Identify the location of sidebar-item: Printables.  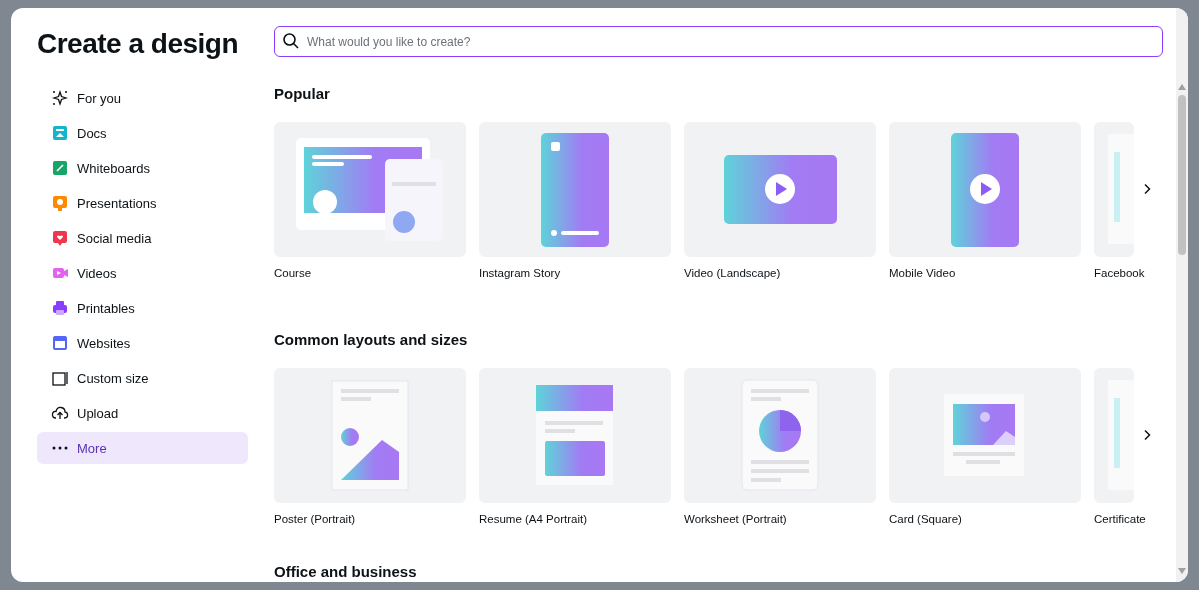
(142, 308).